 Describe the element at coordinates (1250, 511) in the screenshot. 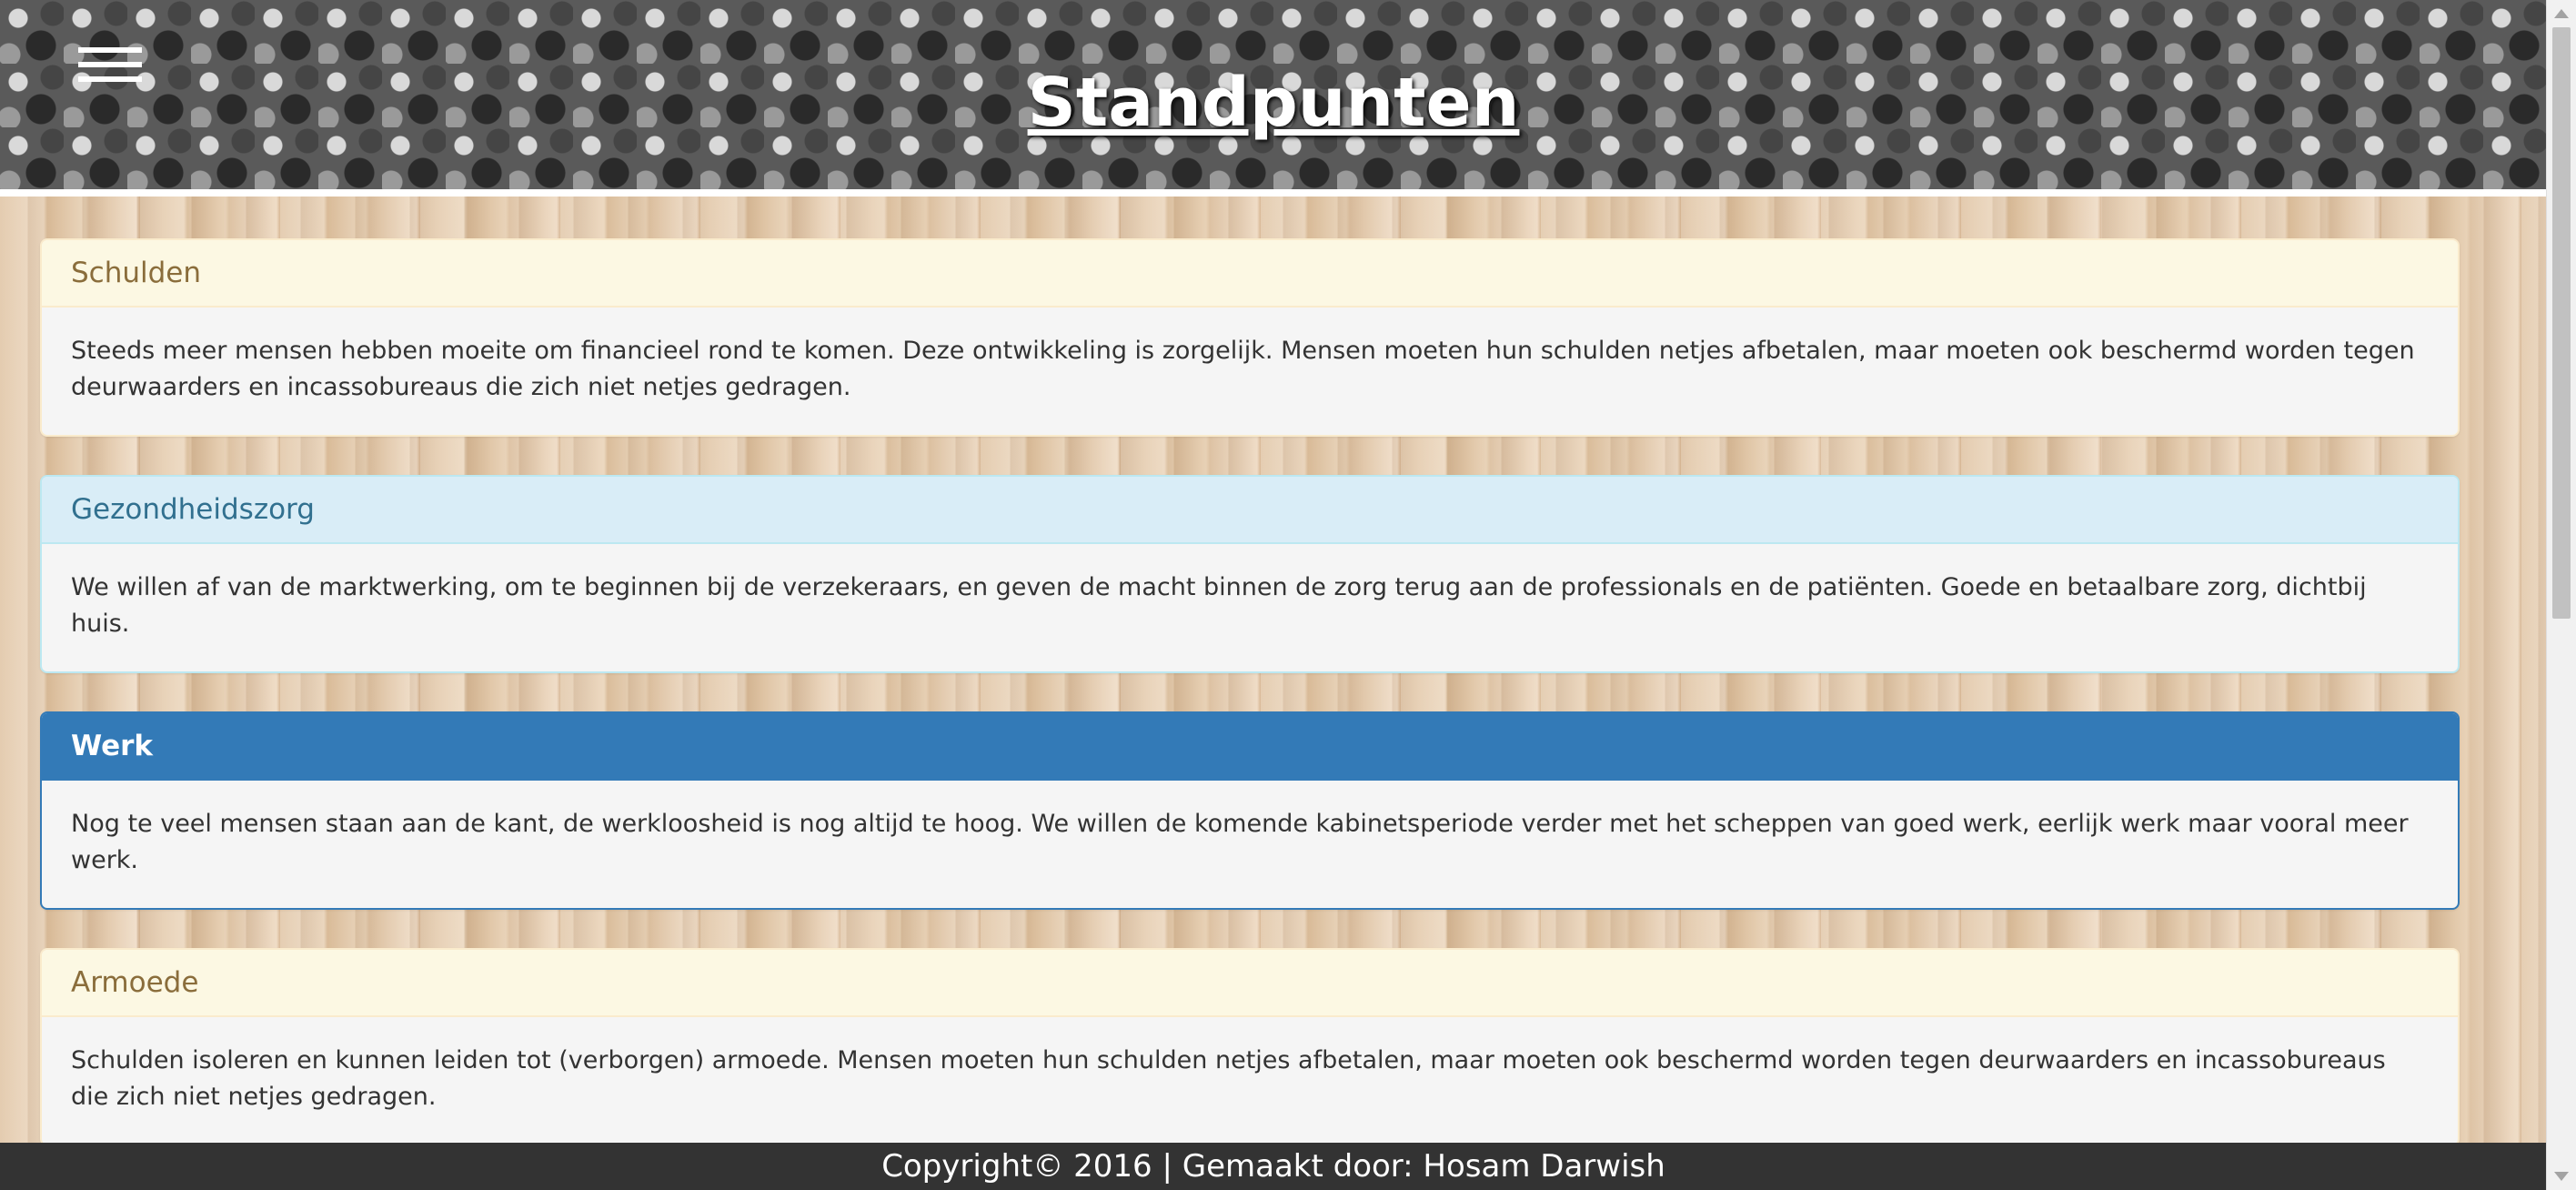

I see `panel-heading: Gezondheidszorg` at that location.